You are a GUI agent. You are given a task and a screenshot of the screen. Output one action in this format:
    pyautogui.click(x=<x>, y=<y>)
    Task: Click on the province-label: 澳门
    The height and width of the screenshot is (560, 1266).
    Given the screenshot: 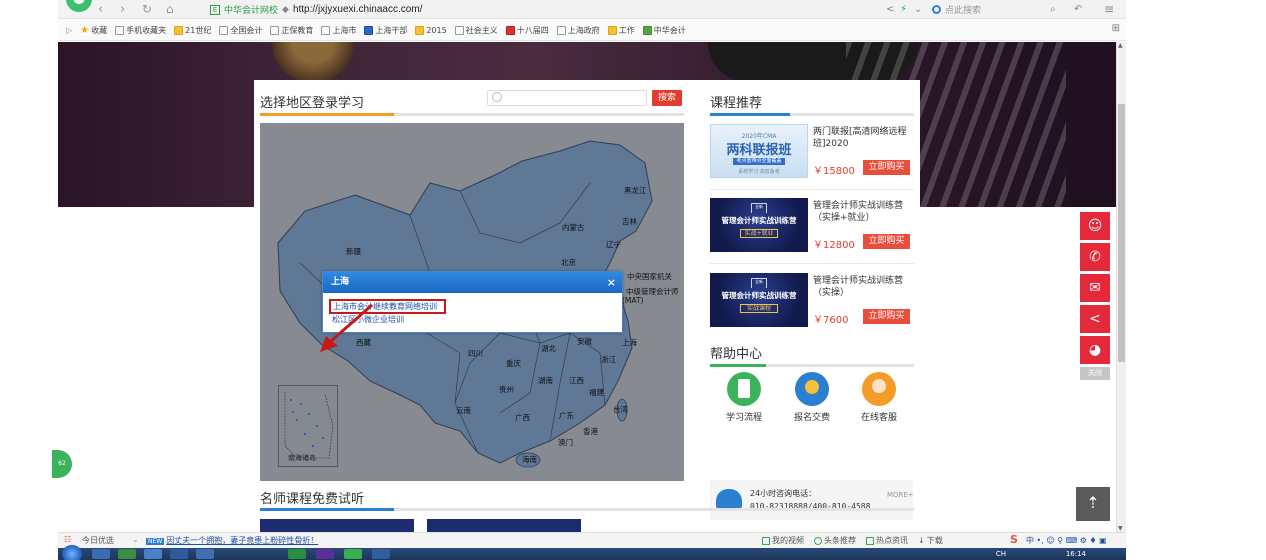 What is the action you would take?
    pyautogui.click(x=565, y=442)
    